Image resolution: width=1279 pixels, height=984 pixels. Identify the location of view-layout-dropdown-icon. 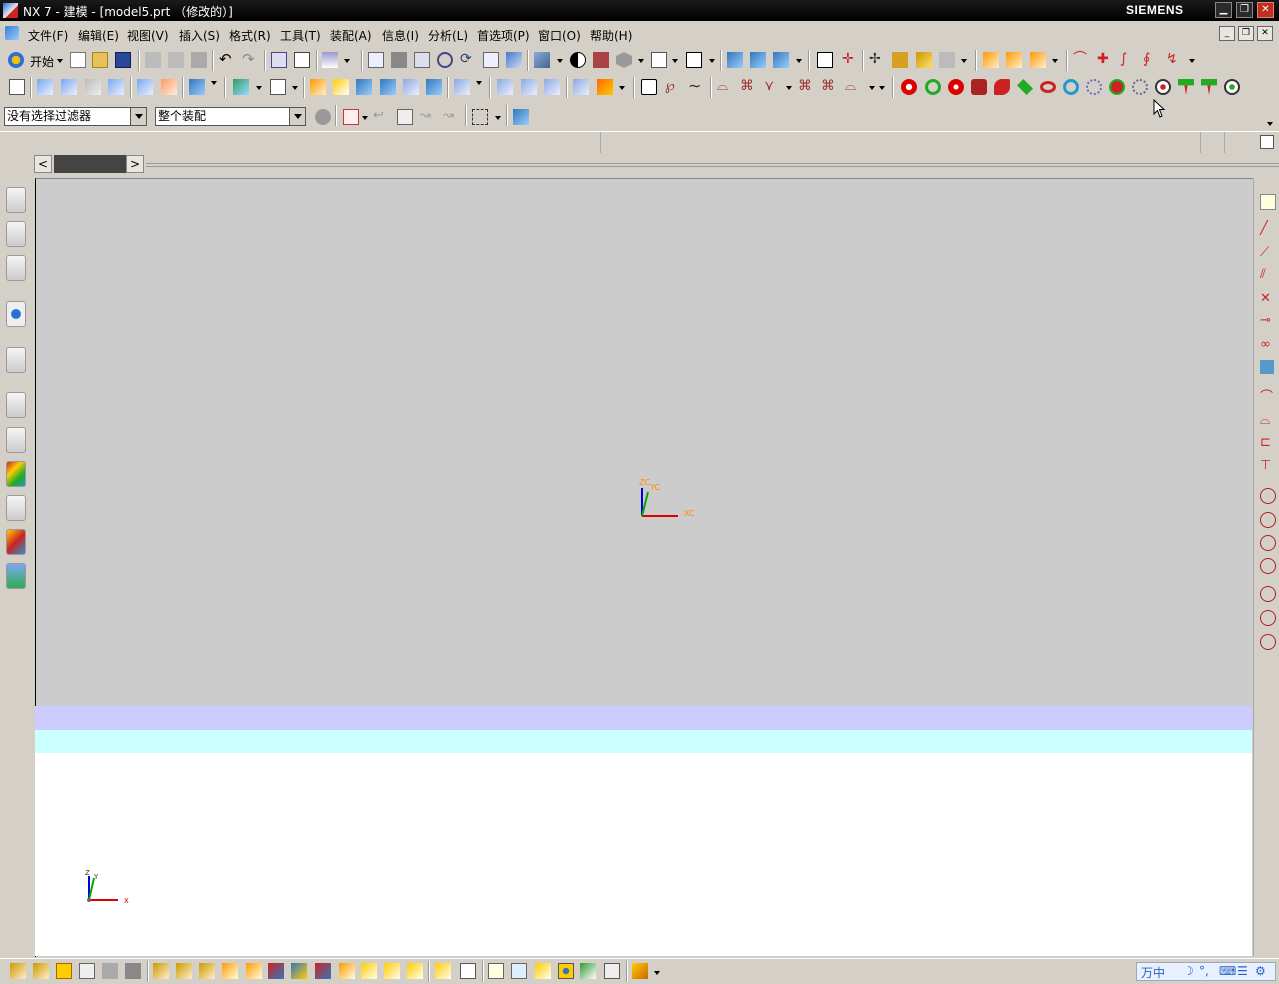
(675, 61).